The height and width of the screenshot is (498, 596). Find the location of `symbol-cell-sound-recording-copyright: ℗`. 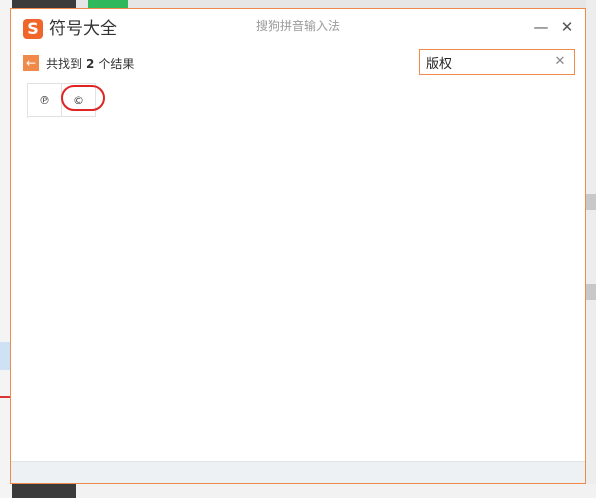

symbol-cell-sound-recording-copyright: ℗ is located at coordinates (45, 100).